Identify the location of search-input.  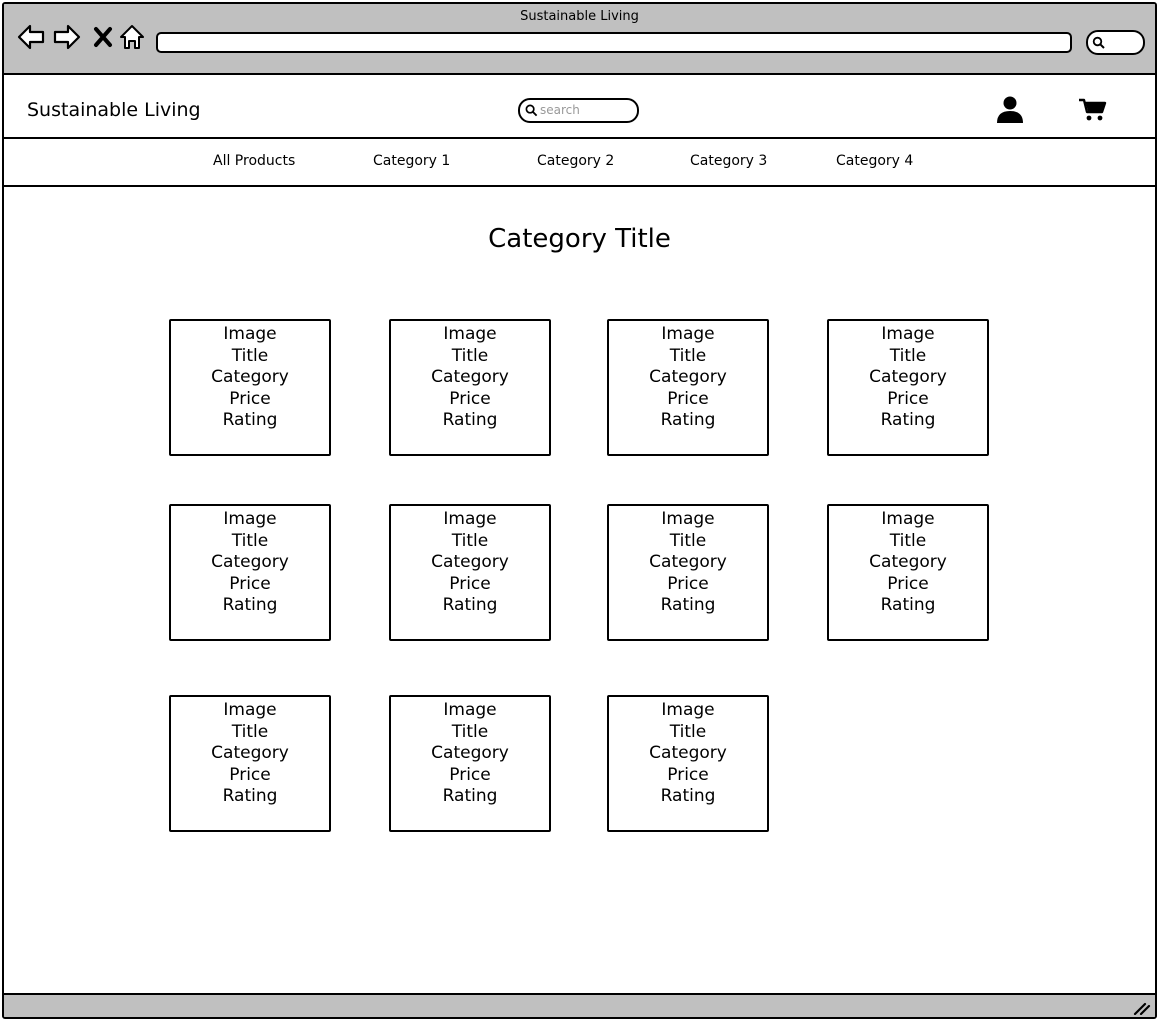
(585, 110).